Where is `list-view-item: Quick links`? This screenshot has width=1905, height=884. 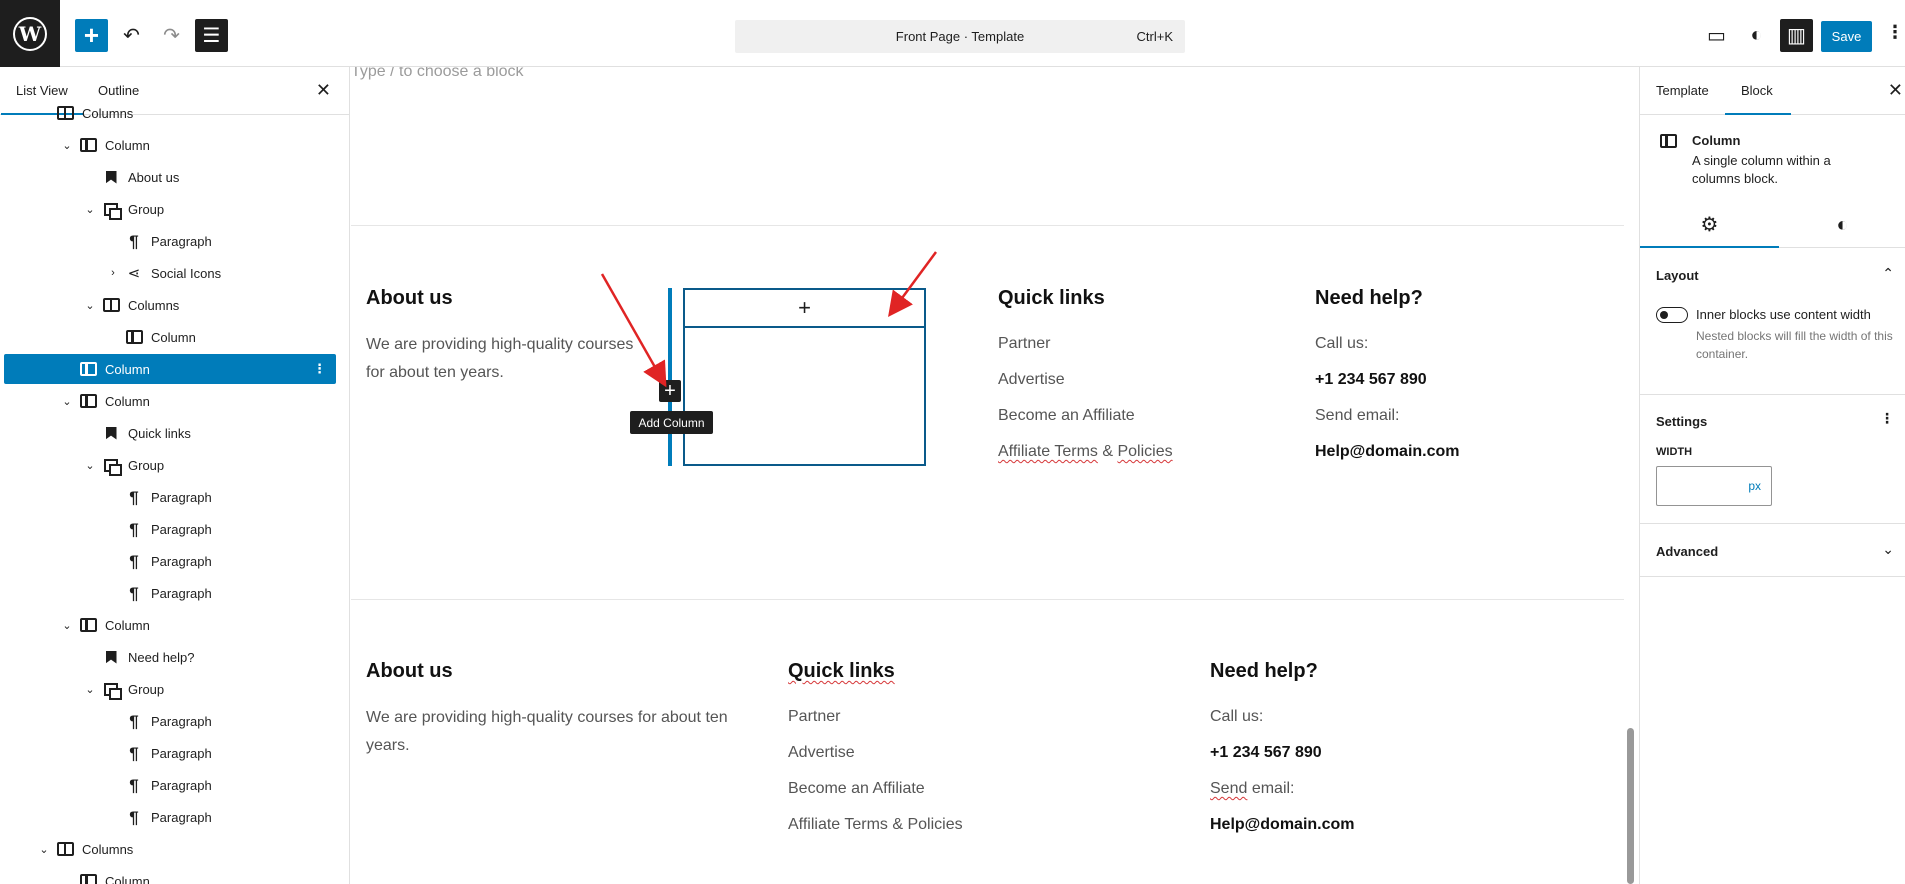 list-view-item: Quick links is located at coordinates (170, 433).